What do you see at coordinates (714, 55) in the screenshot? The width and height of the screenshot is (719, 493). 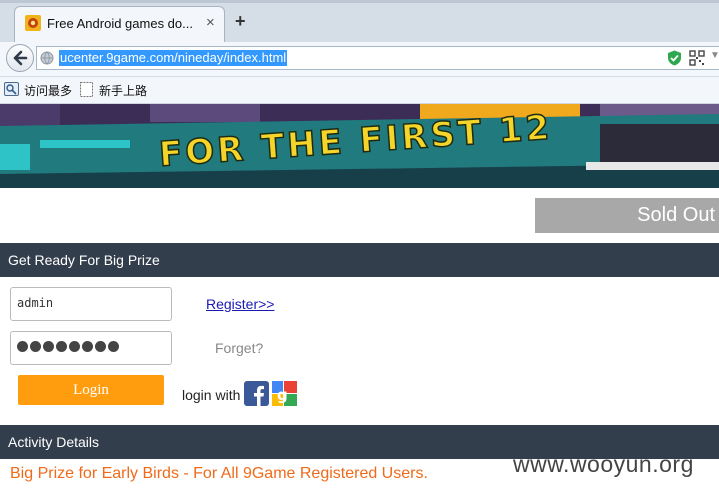 I see `url-dropdown-icon: ▼` at bounding box center [714, 55].